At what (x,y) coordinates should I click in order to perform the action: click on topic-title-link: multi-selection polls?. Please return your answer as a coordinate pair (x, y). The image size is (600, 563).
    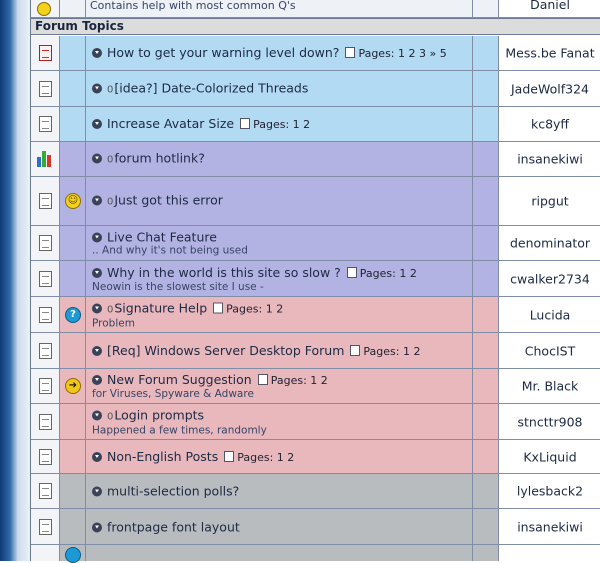
    Looking at the image, I should click on (173, 491).